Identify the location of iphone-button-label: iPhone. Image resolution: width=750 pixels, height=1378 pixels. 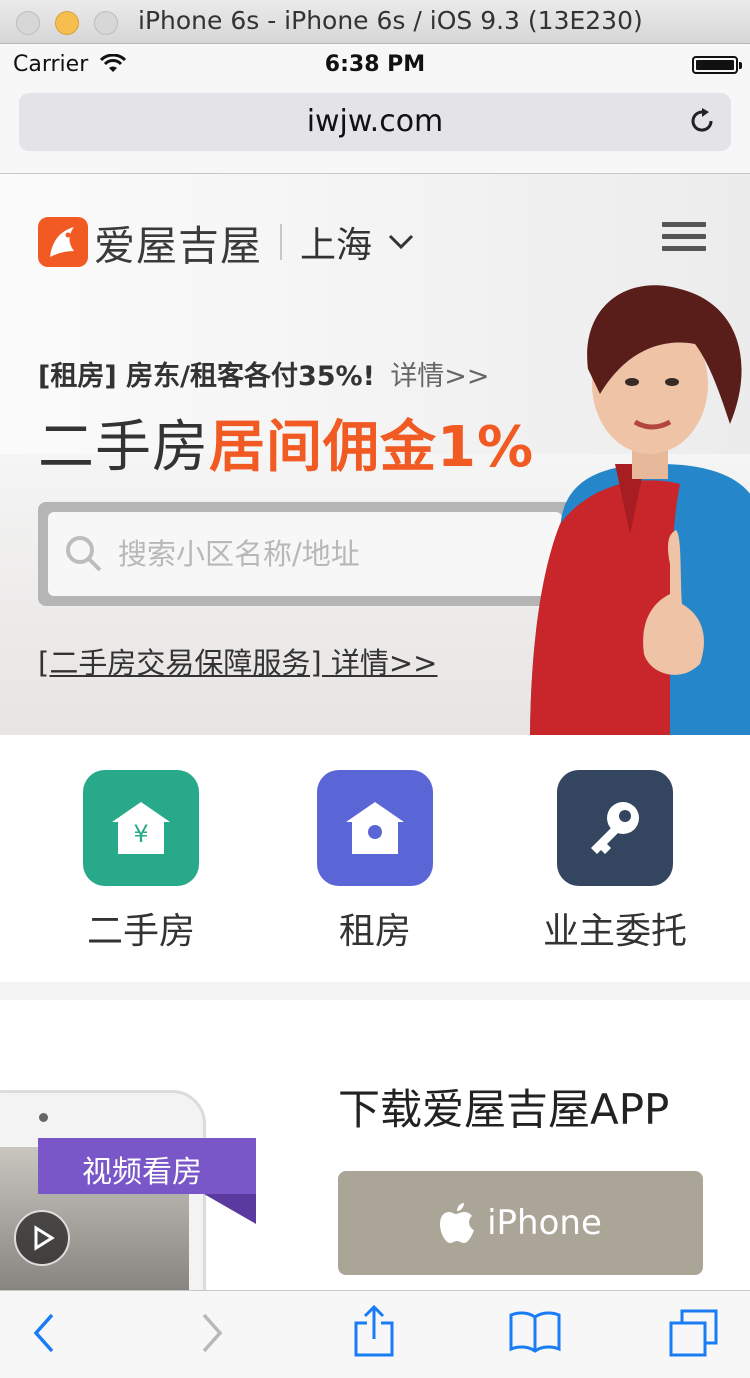
(544, 1223).